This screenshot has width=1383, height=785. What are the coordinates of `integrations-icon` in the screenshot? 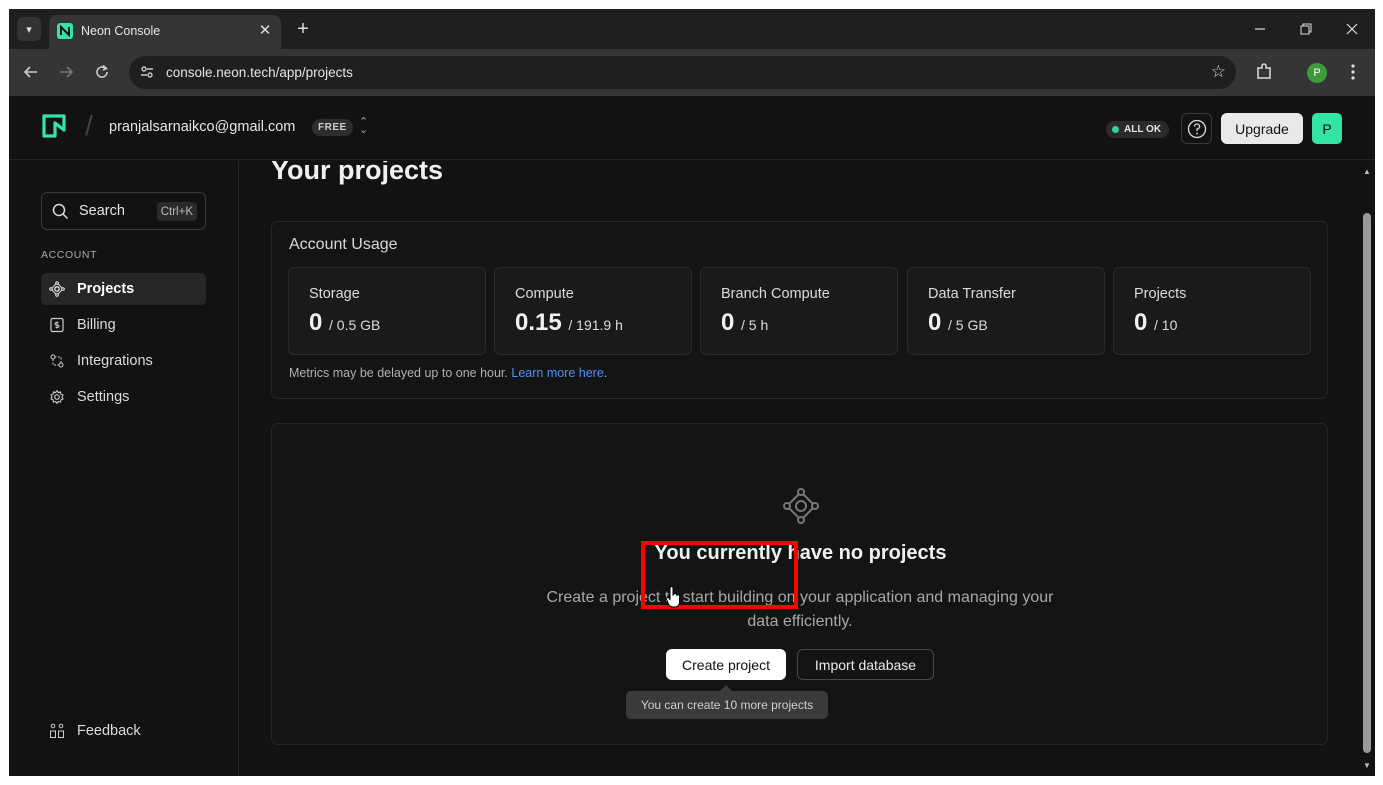 It's located at (57, 361).